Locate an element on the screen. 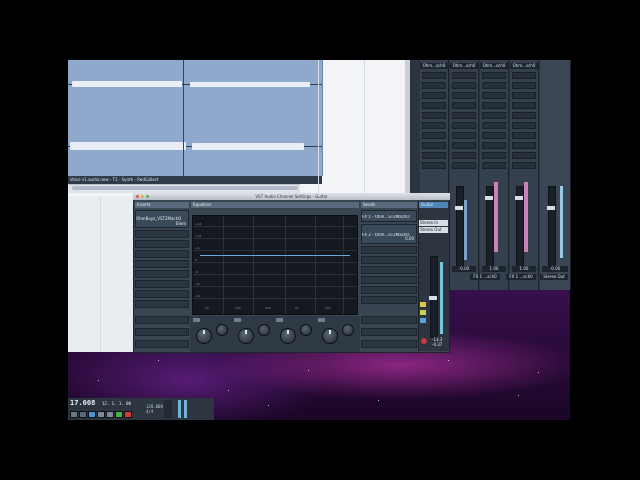 The image size is (640, 480). eq-band-4-gain-knob is located at coordinates (330, 336).